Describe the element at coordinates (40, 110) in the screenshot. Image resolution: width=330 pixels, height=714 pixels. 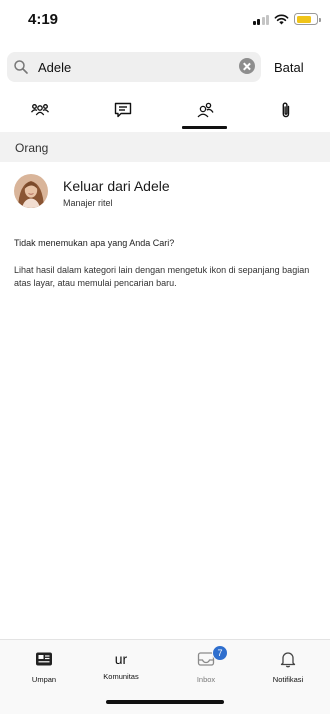
I see `group-icon` at that location.